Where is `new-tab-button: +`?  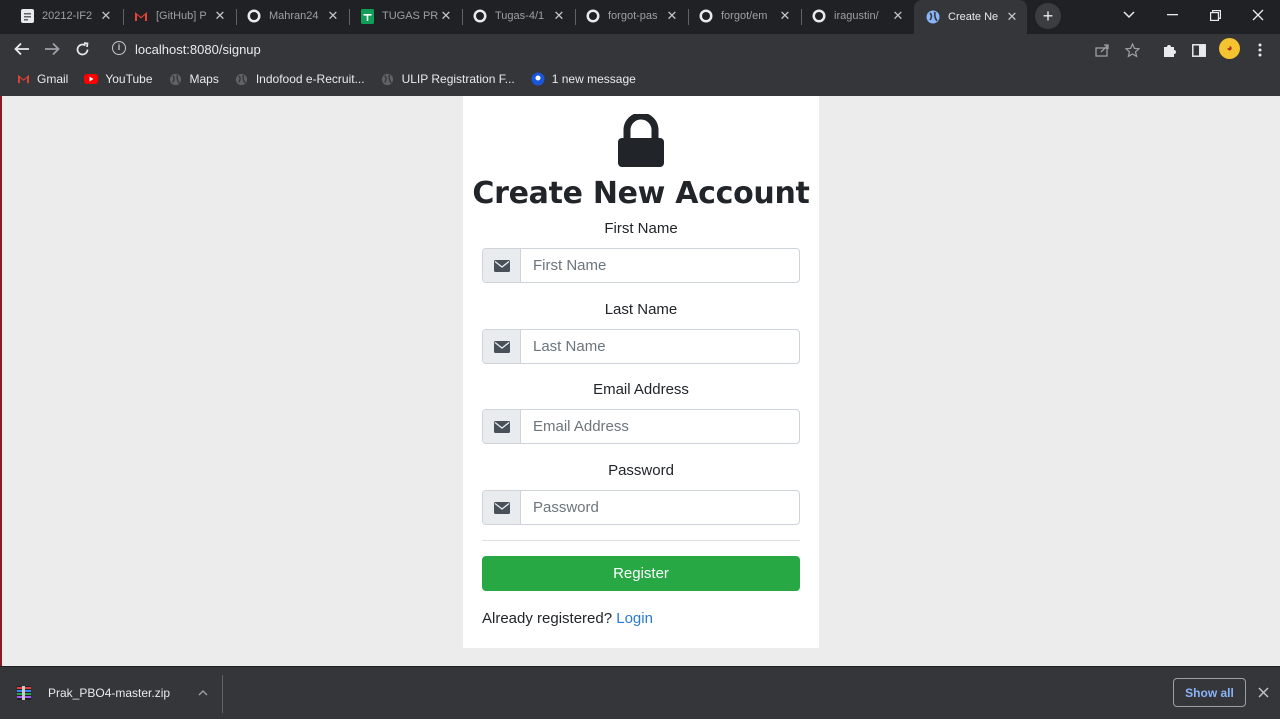 new-tab-button: + is located at coordinates (1048, 16).